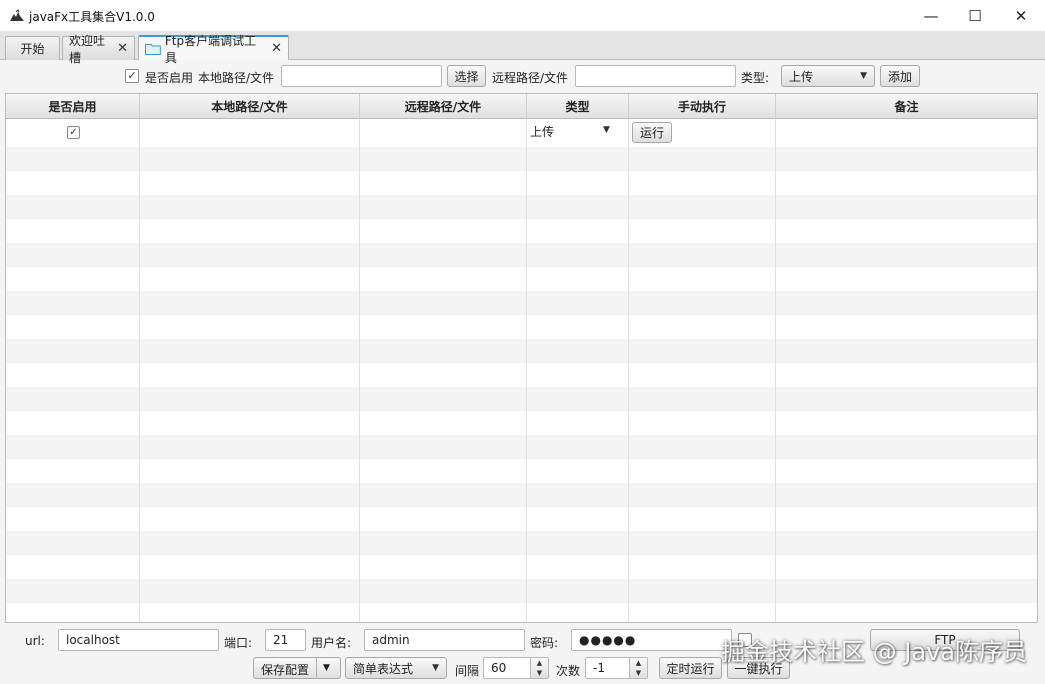 This screenshot has width=1045, height=684. I want to click on url-input: localhost, so click(138, 640).